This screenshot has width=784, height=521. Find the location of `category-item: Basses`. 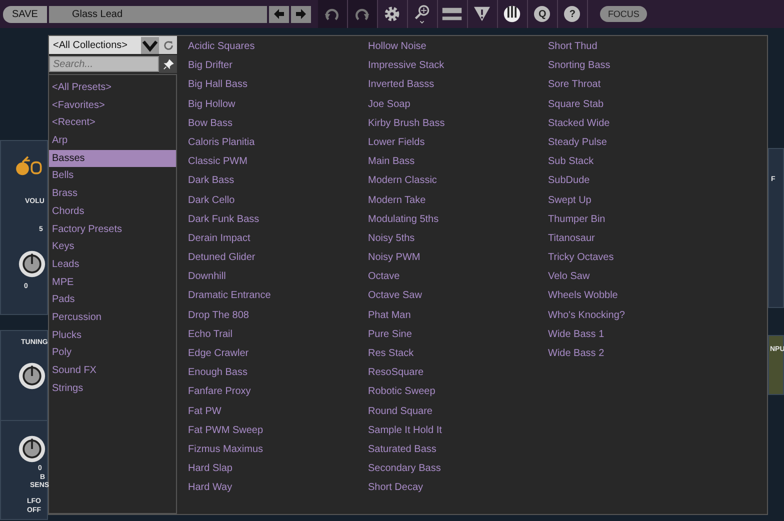

category-item: Basses is located at coordinates (112, 159).